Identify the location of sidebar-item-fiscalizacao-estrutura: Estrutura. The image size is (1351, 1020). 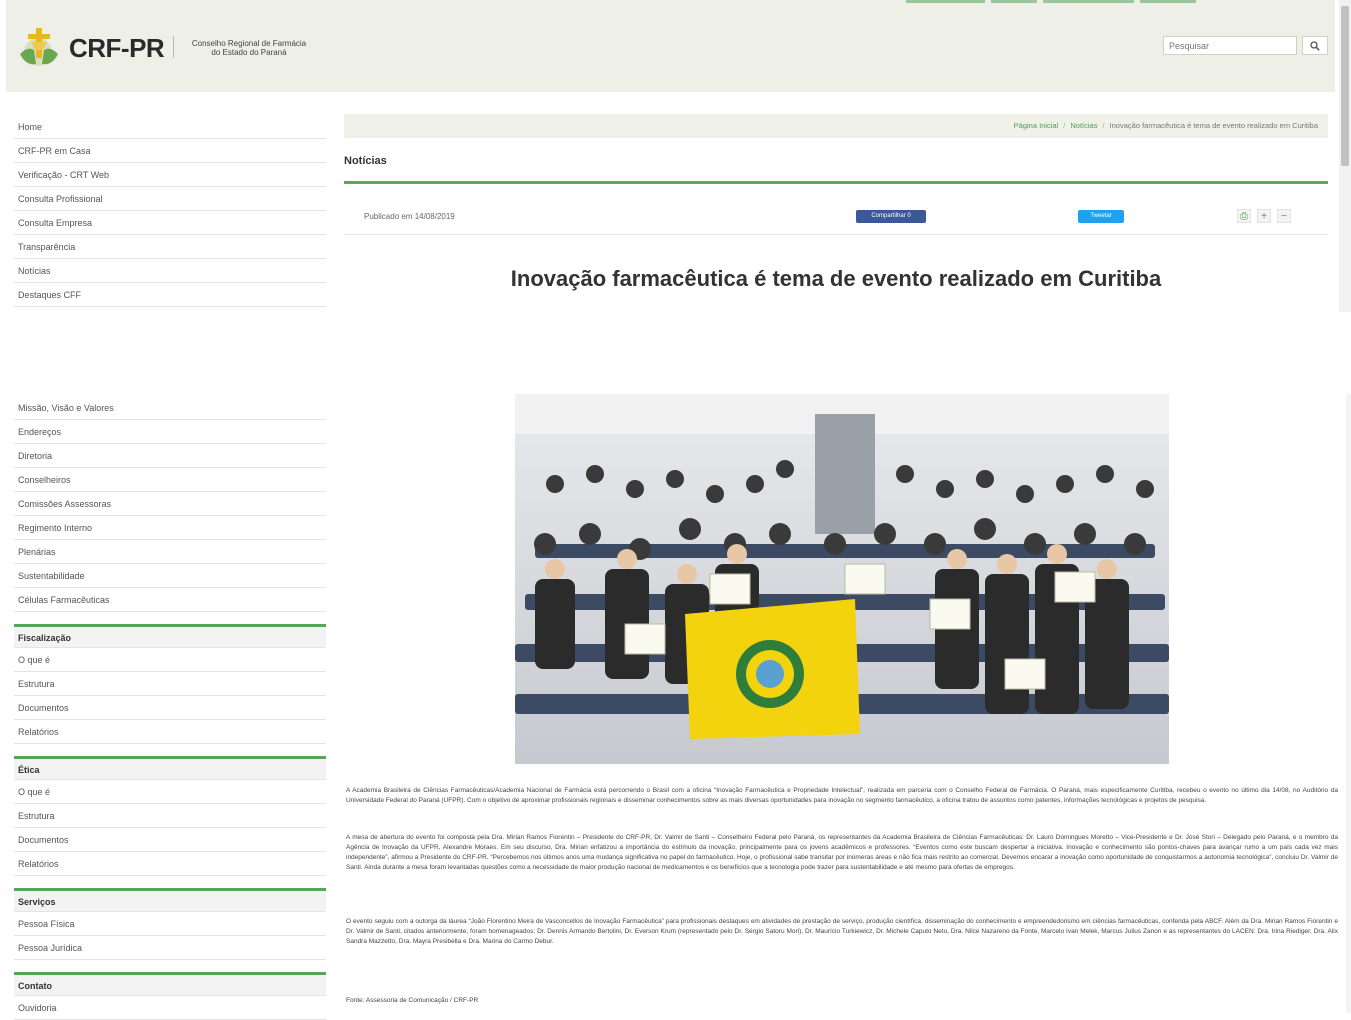
(170, 684).